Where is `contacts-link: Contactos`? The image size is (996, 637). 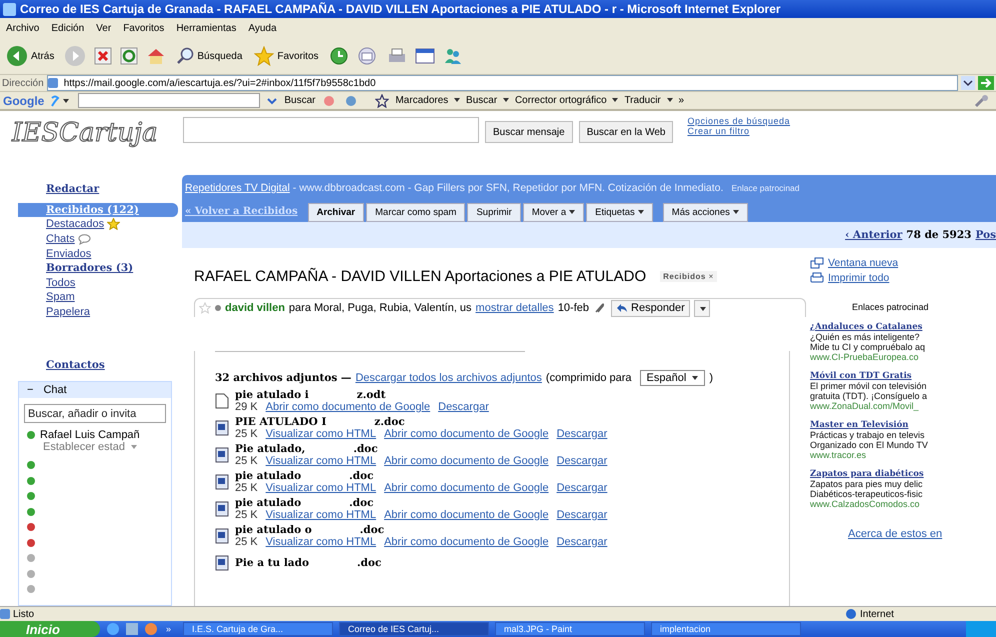
contacts-link: Contactos is located at coordinates (114, 365).